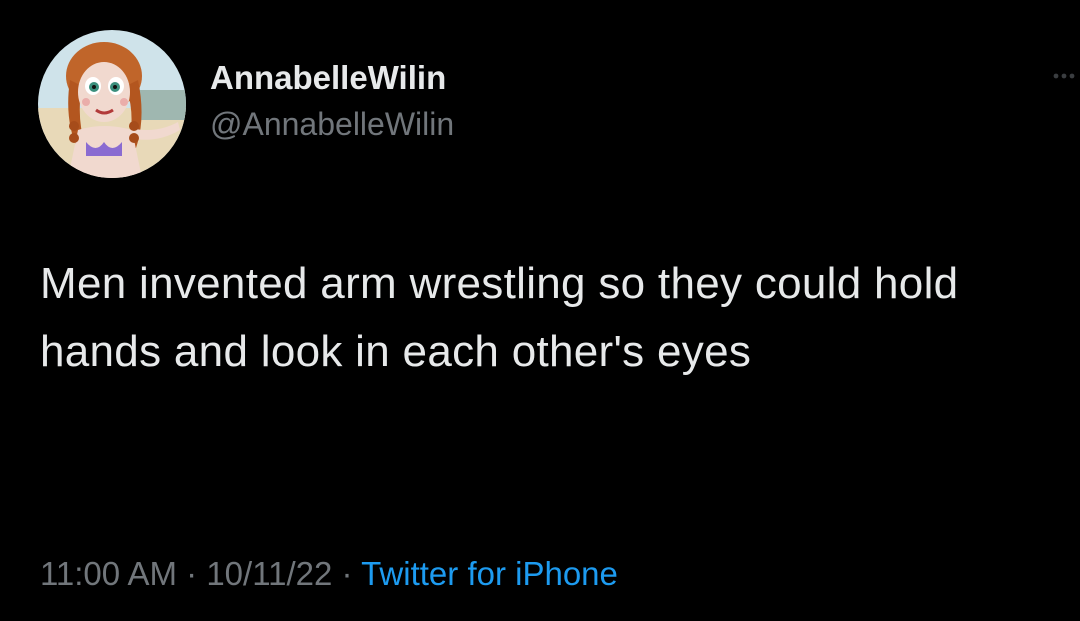 The image size is (1080, 621). I want to click on tweet-time: 11:00 AM, so click(108, 573).